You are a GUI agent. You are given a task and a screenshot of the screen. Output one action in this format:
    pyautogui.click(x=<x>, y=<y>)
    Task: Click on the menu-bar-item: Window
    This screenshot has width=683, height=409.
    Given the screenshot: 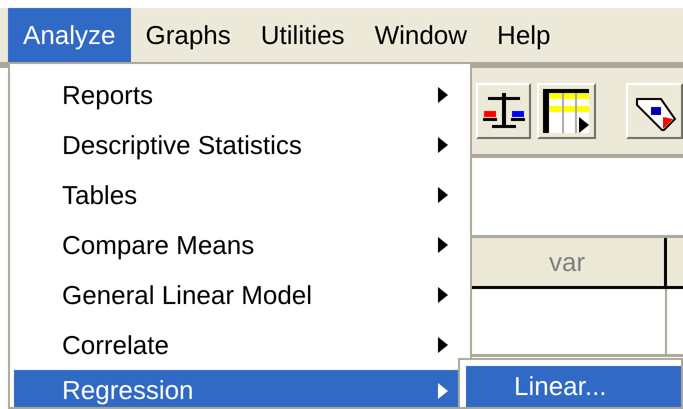 What is the action you would take?
    pyautogui.click(x=421, y=35)
    